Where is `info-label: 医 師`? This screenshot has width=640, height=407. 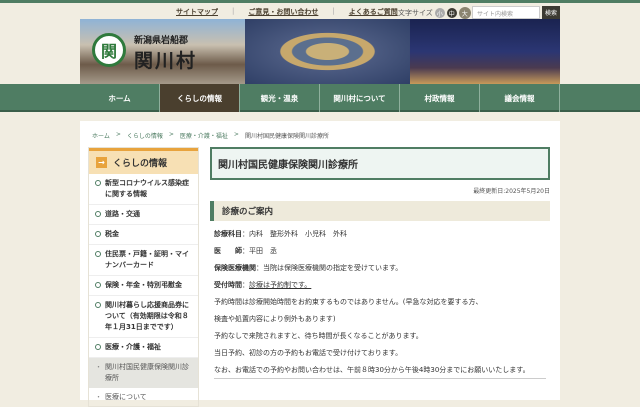
info-label: 医 師 is located at coordinates (228, 251).